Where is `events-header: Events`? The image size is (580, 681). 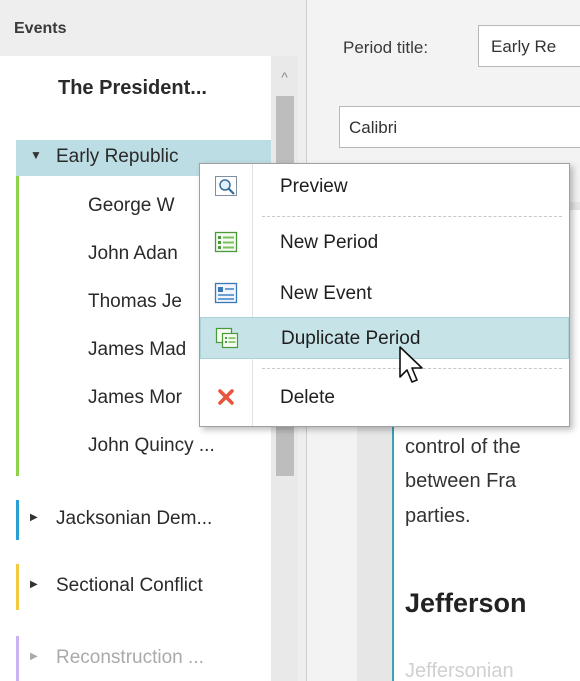 events-header: Events is located at coordinates (153, 28).